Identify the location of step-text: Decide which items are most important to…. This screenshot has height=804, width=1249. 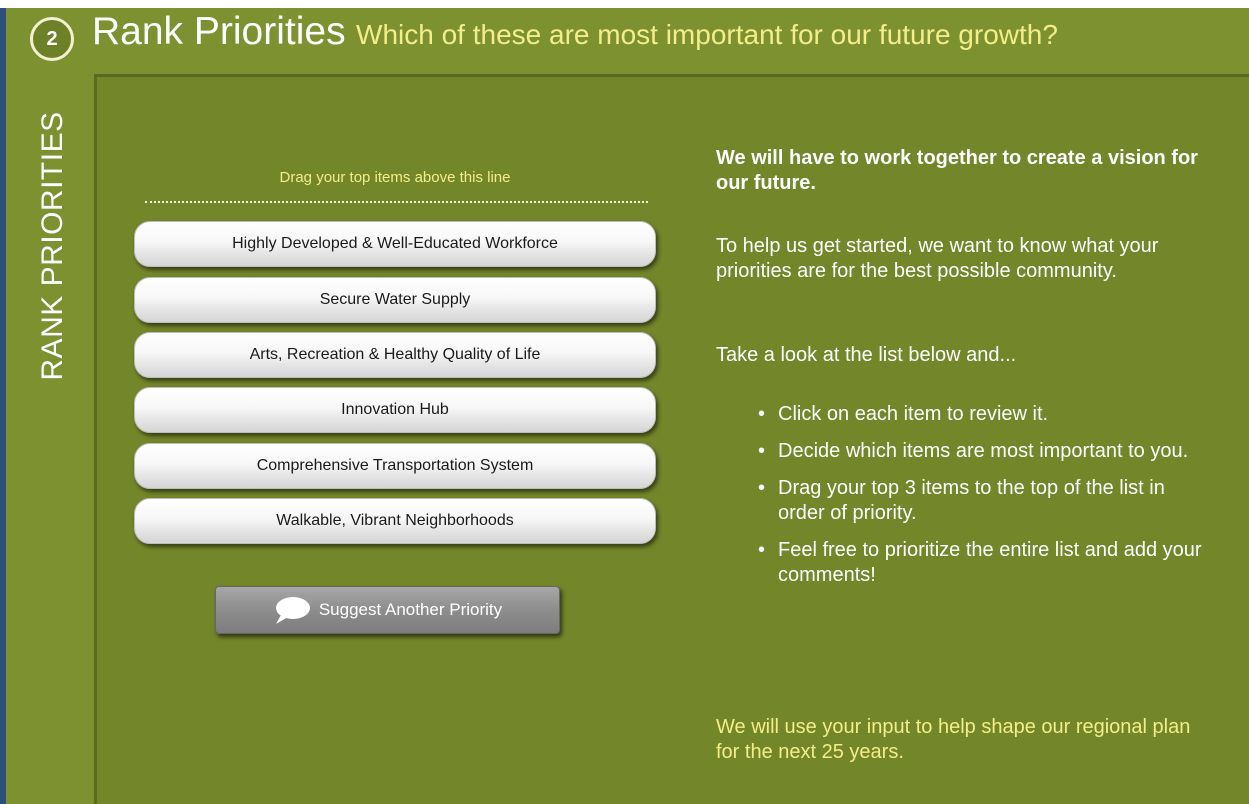
(983, 451).